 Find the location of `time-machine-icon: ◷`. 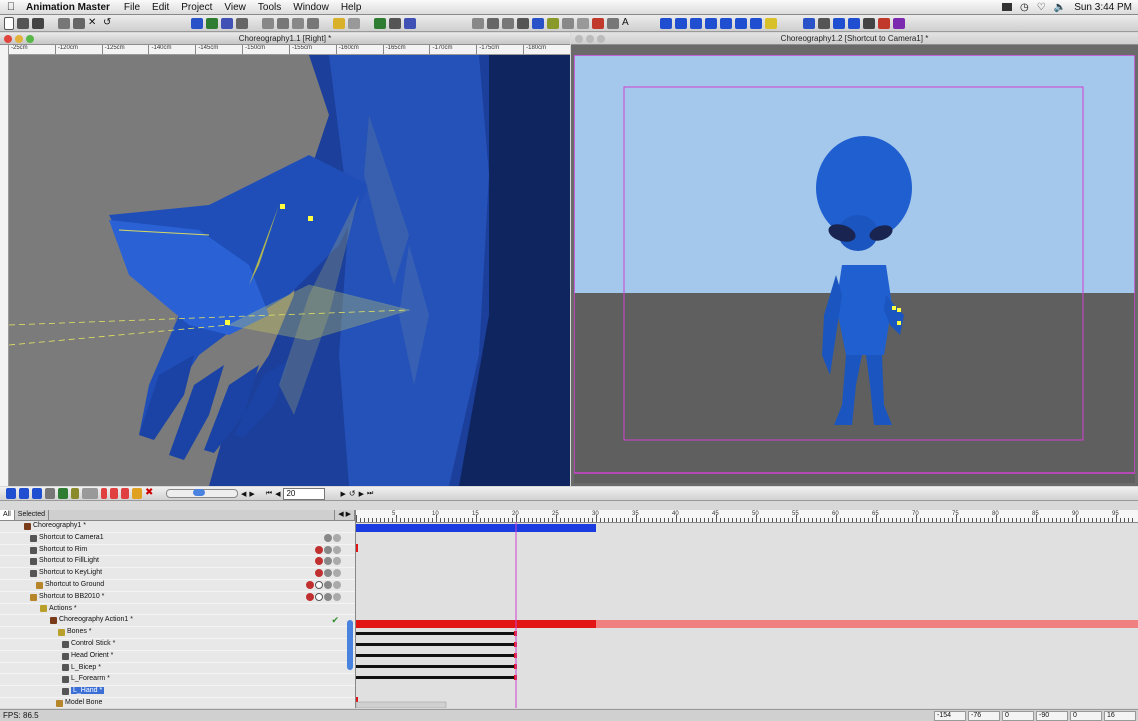

time-machine-icon: ◷ is located at coordinates (1024, 7).